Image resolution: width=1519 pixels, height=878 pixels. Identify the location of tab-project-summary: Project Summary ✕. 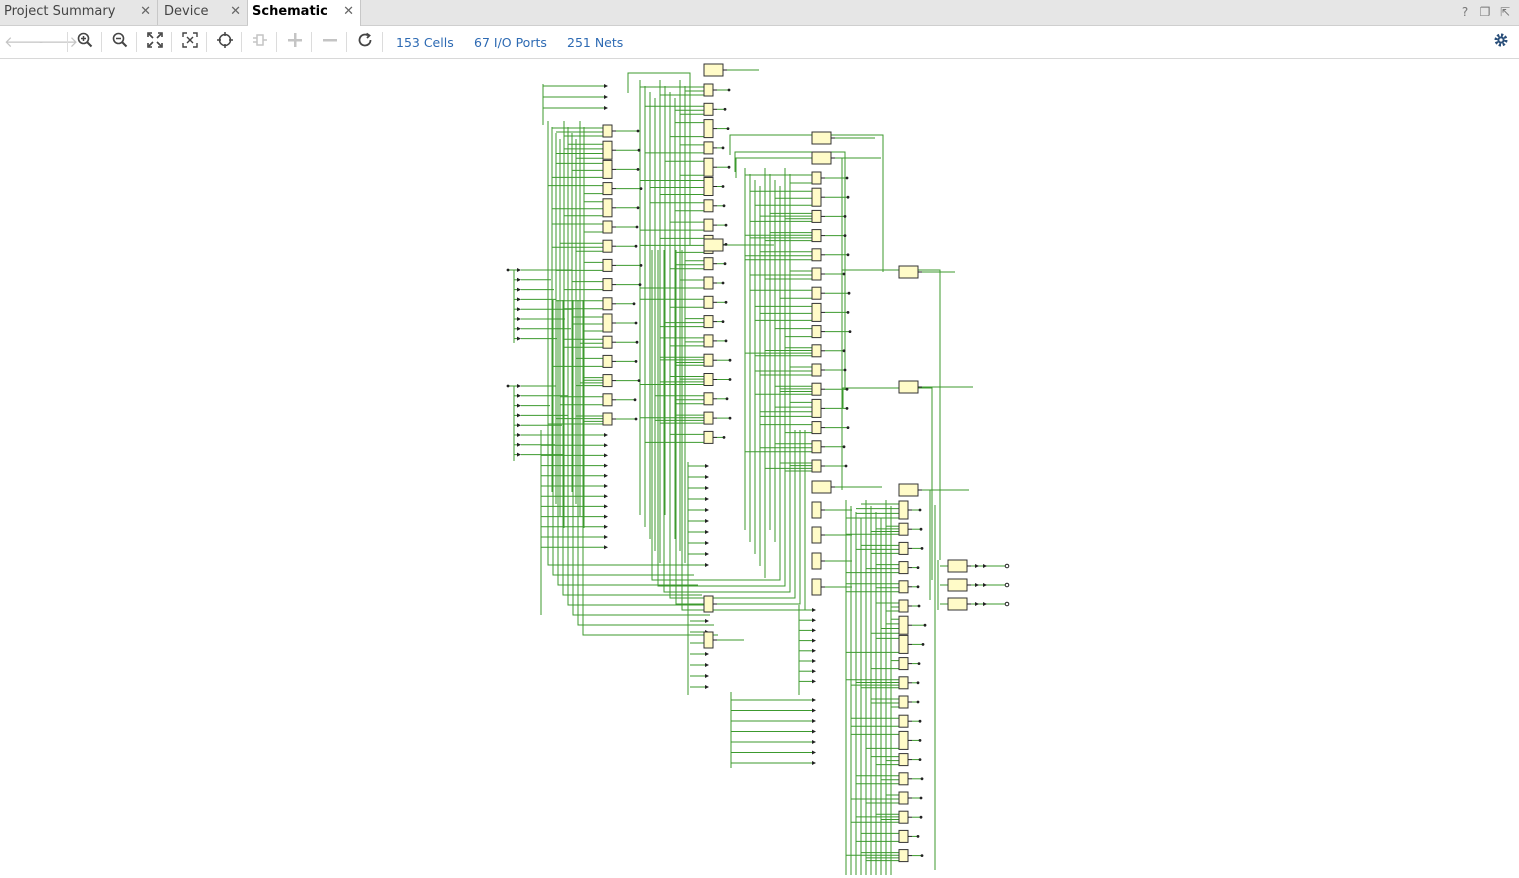
(79, 12).